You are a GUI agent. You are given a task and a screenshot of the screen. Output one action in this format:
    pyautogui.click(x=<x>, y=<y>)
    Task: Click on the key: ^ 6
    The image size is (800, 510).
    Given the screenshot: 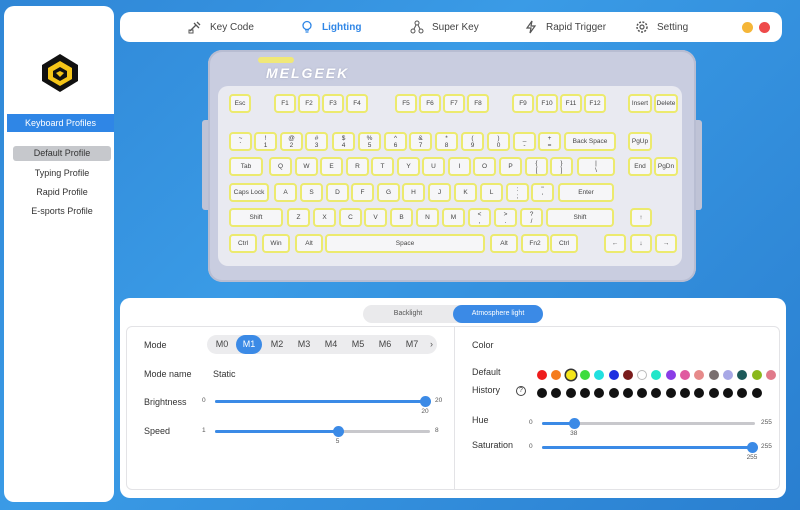 What is the action you would take?
    pyautogui.click(x=395, y=141)
    